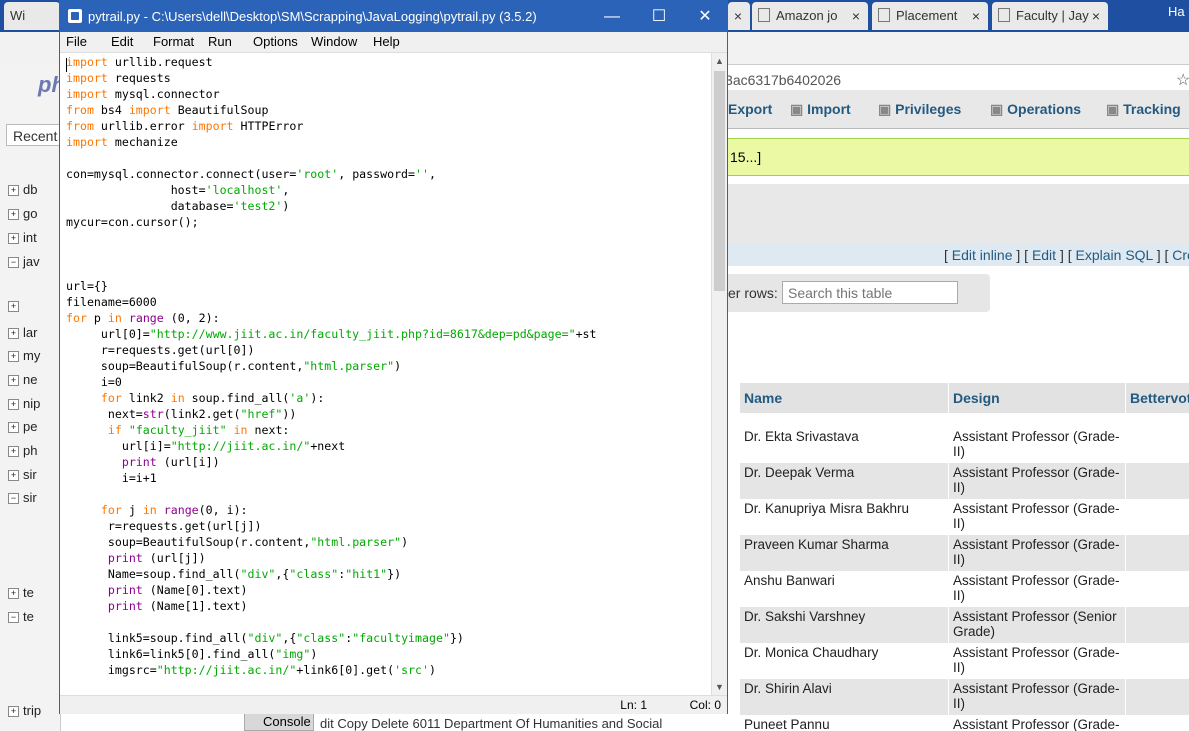 This screenshot has width=1189, height=731. I want to click on wrench-icon: ▣, so click(999, 109).